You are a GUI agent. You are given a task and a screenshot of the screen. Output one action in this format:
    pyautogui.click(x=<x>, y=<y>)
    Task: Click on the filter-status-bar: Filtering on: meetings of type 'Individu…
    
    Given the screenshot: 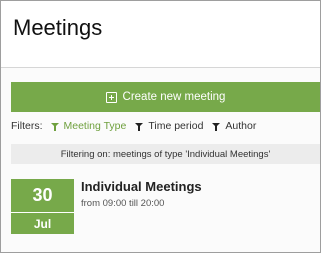 What is the action you would take?
    pyautogui.click(x=165, y=154)
    